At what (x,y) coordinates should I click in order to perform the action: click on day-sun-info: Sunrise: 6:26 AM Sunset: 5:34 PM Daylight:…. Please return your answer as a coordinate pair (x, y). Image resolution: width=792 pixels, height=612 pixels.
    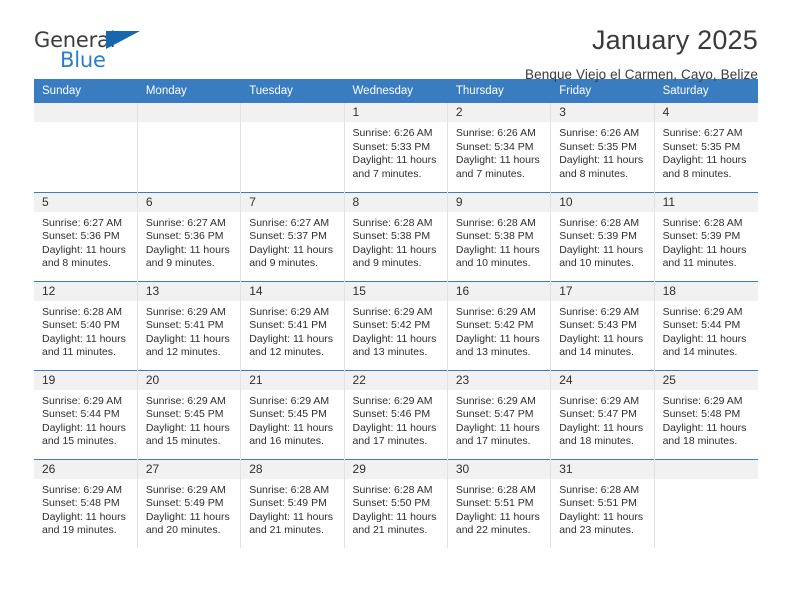
    Looking at the image, I should click on (499, 151).